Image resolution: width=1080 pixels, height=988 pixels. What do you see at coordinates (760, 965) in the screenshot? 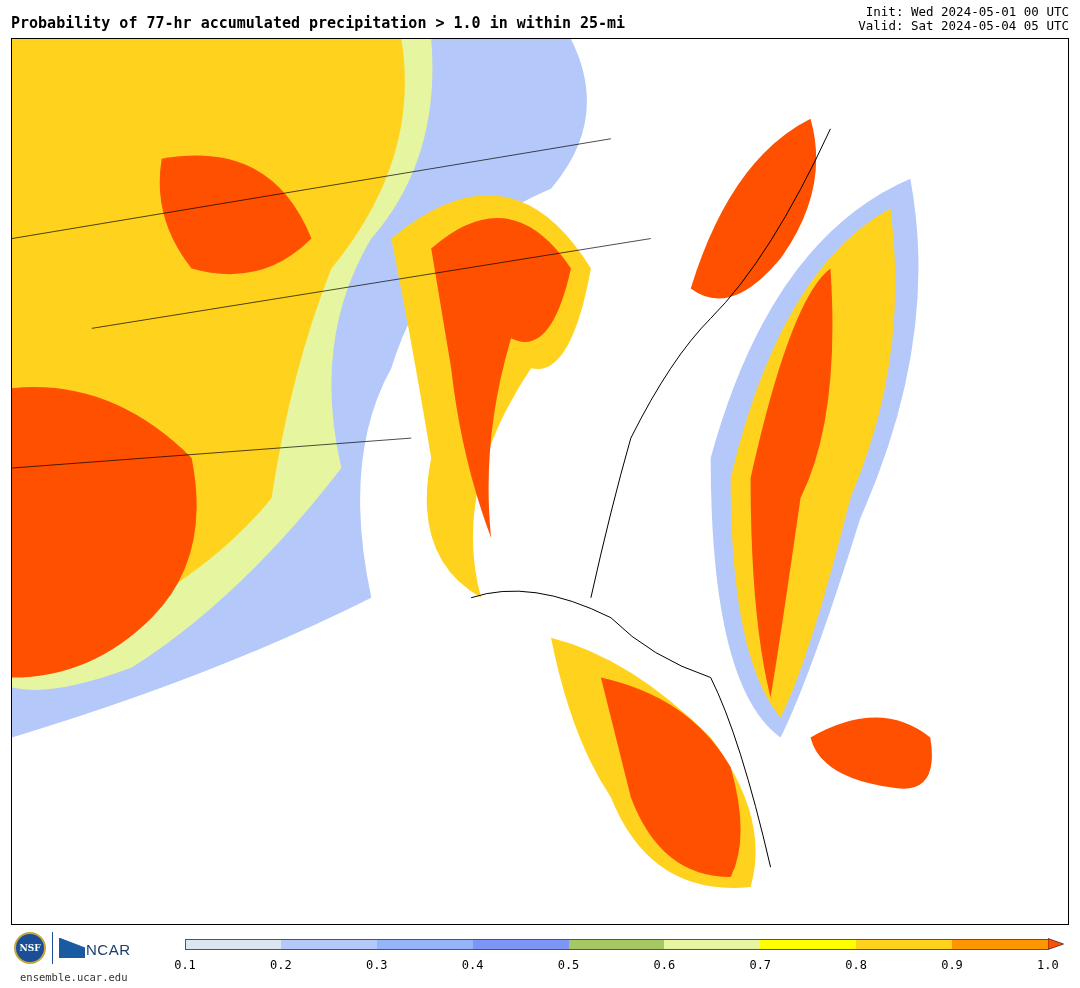
I see `tick-label: 0.7` at bounding box center [760, 965].